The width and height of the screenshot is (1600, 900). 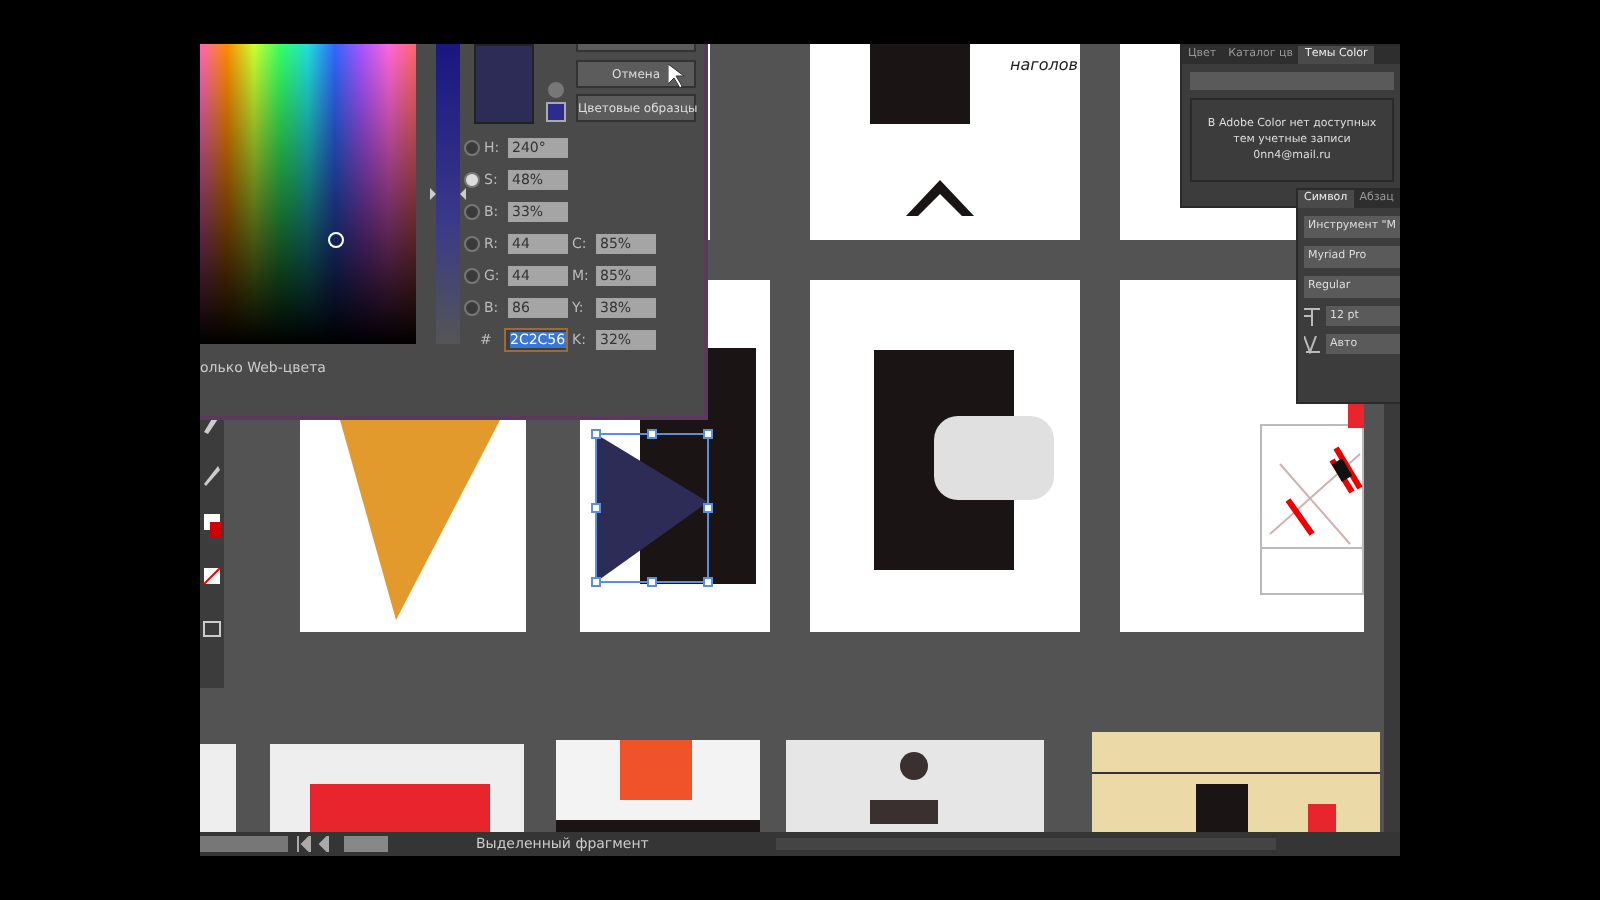 I want to click on web-color-swatch, so click(x=556, y=112).